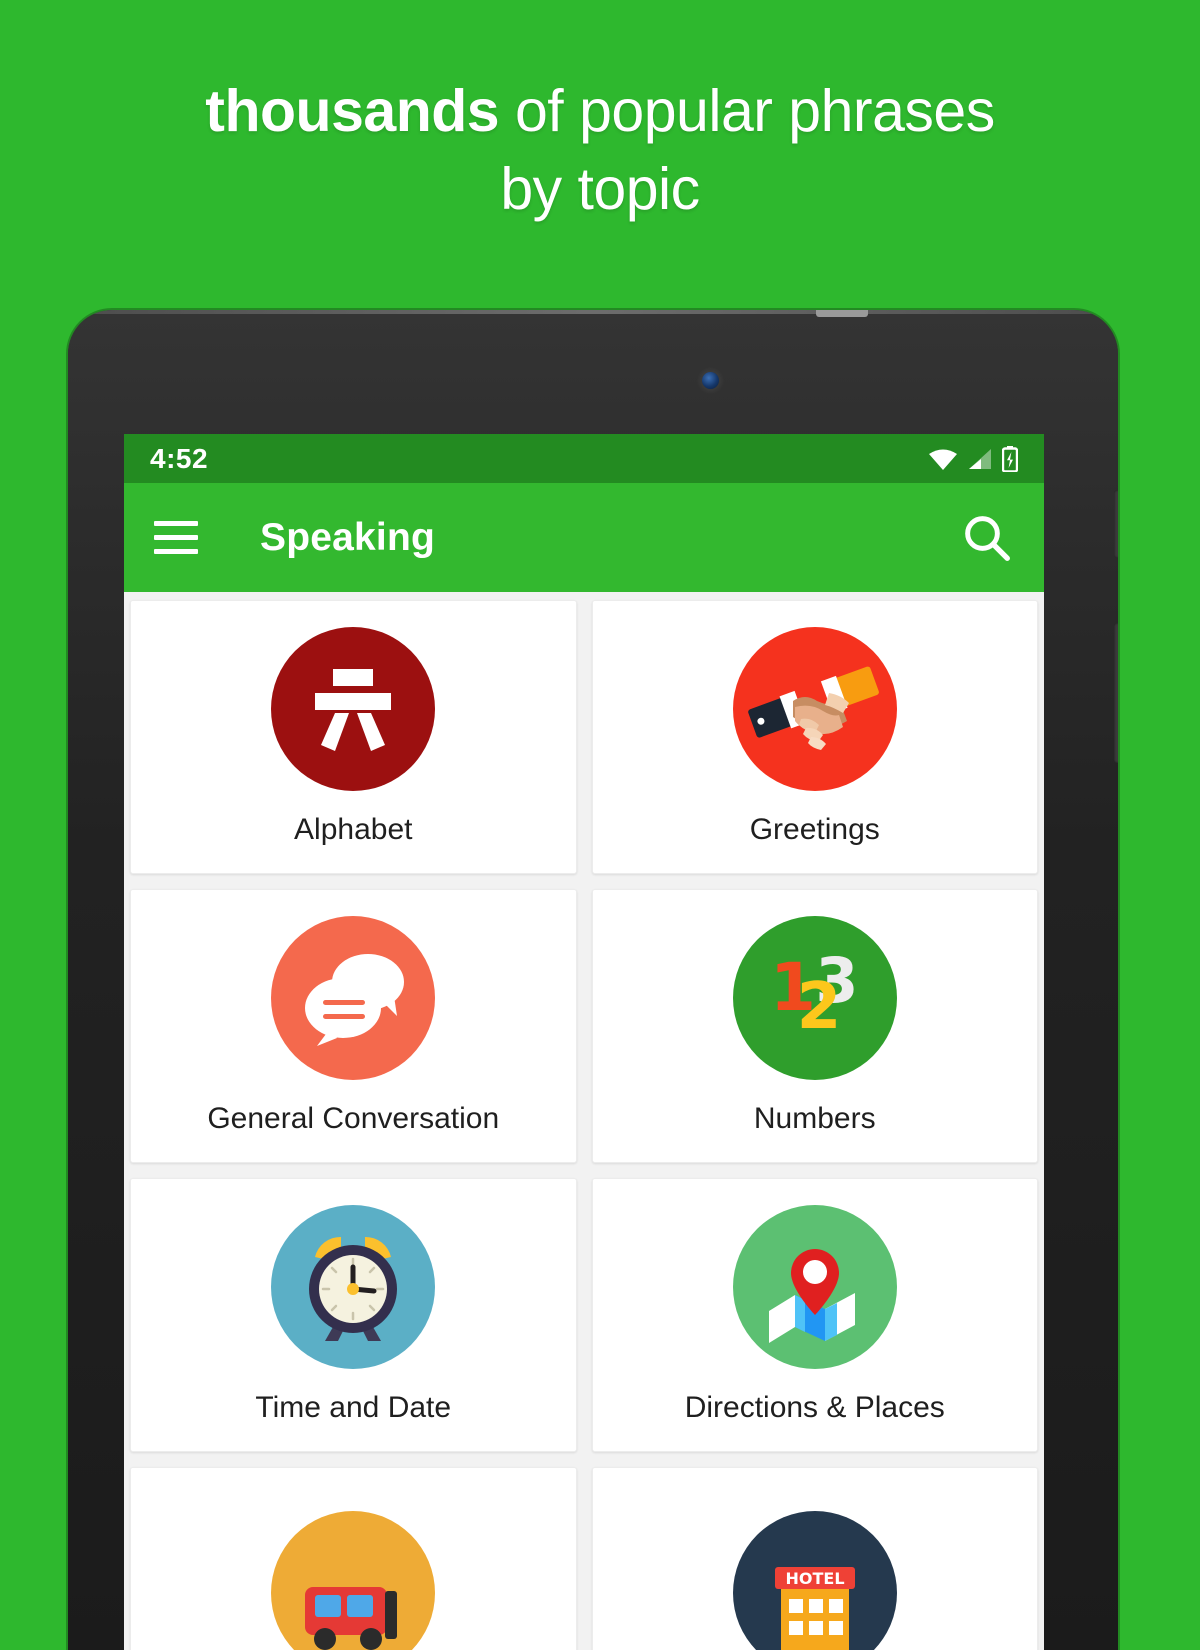 This screenshot has width=1200, height=1650. Describe the element at coordinates (814, 1407) in the screenshot. I see `category-label: Directions & Places` at that location.